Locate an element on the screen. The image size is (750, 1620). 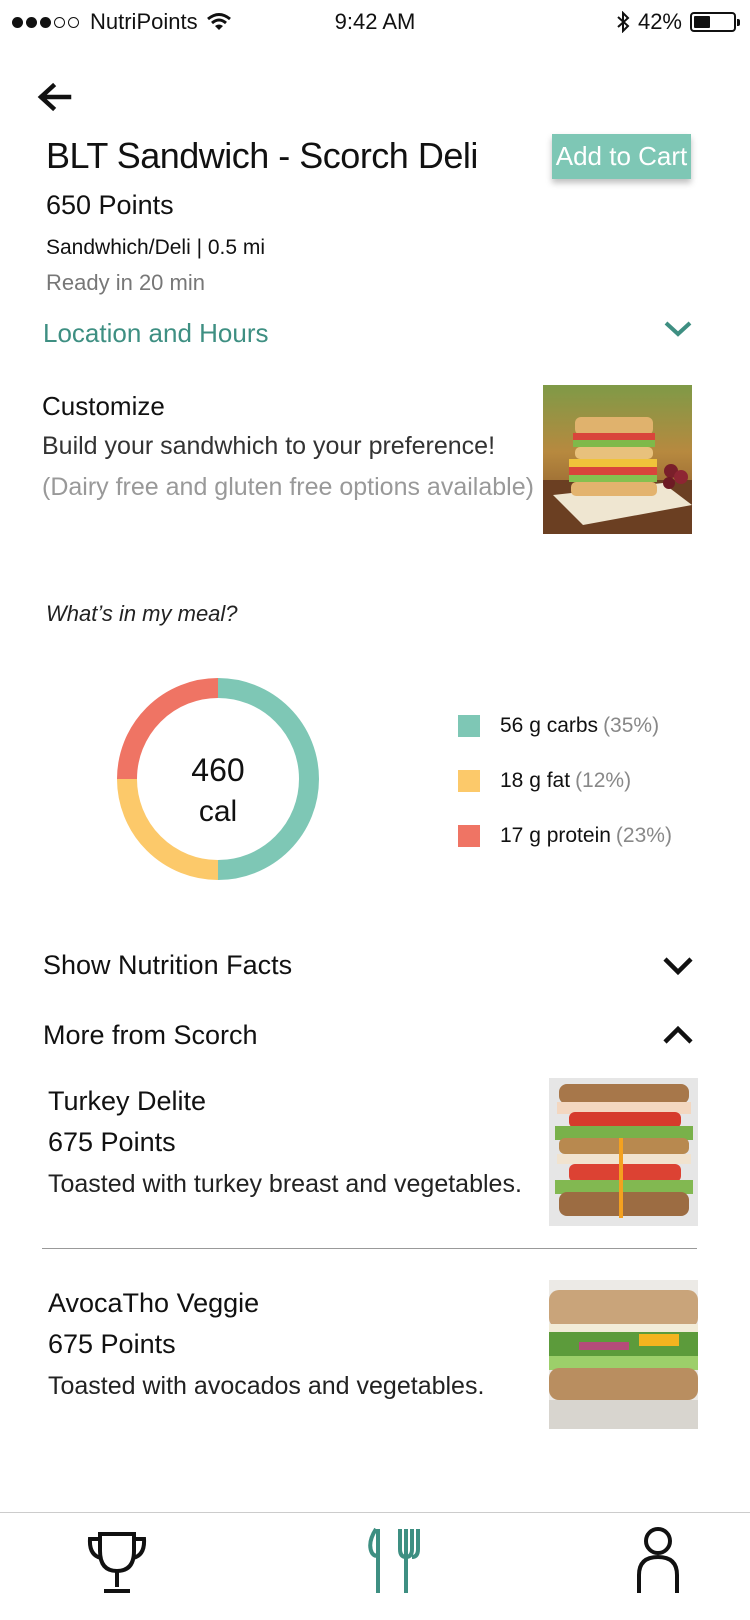
calorie-donut-chart: 460 cal is located at coordinates (218, 779).